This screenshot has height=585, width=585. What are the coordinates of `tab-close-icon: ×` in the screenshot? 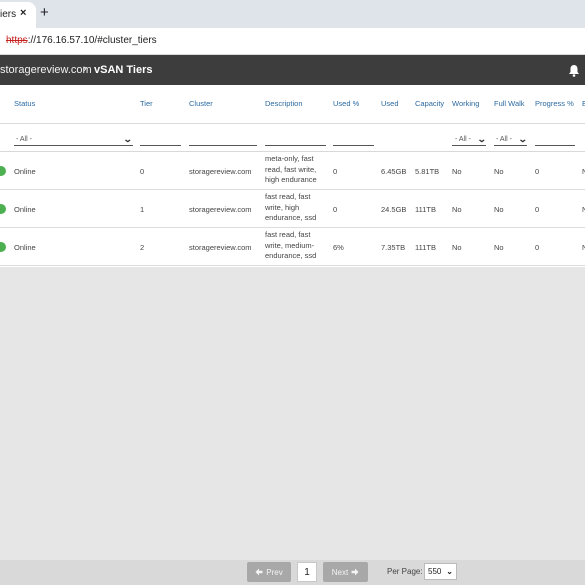 It's located at (23, 13).